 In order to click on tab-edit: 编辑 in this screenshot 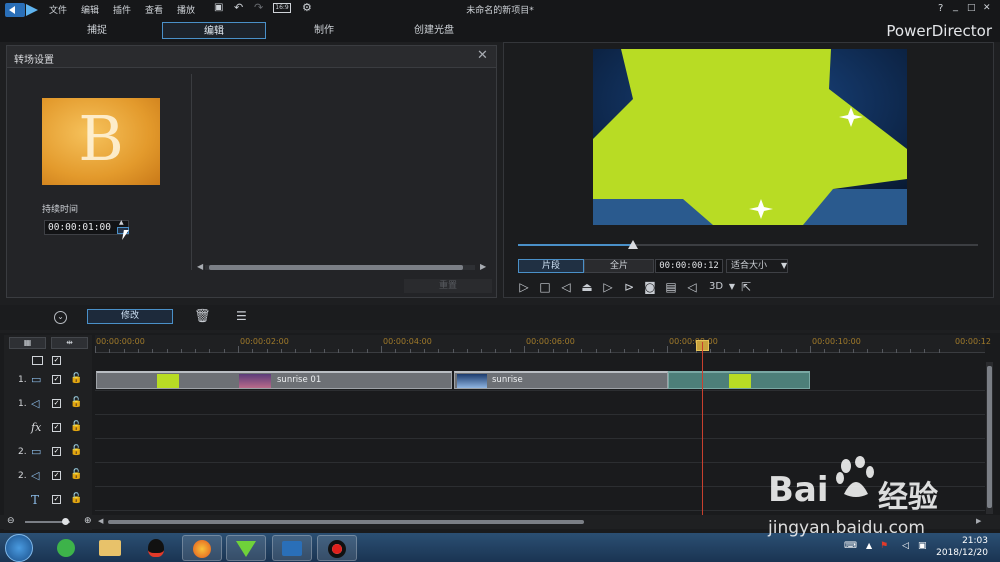, I will do `click(214, 30)`.